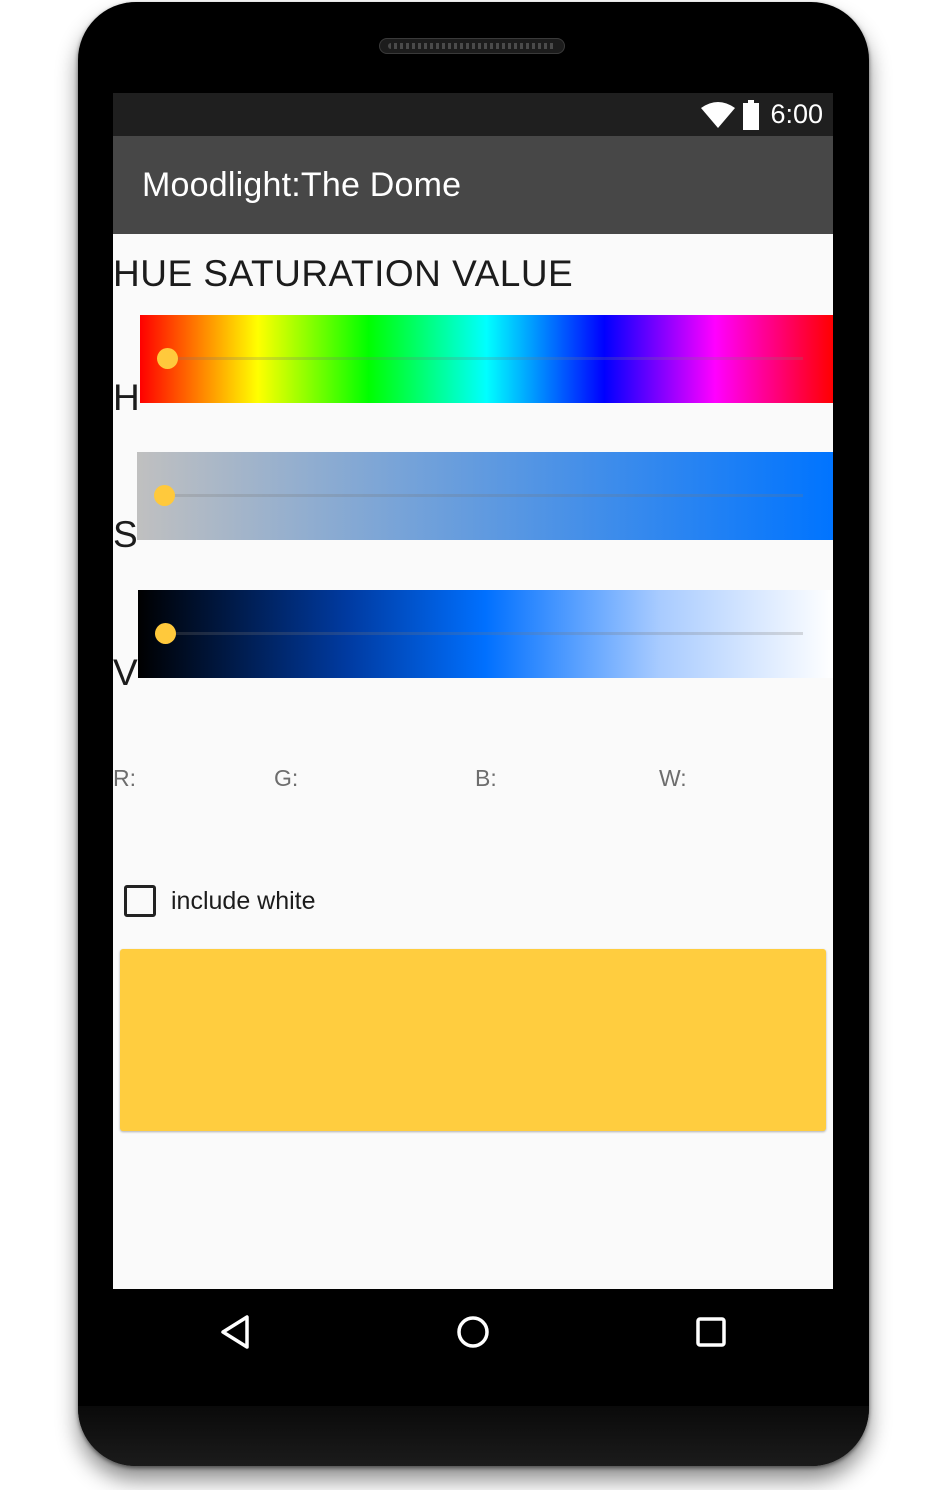  What do you see at coordinates (673, 778) in the screenshot?
I see `w-readout: W:` at bounding box center [673, 778].